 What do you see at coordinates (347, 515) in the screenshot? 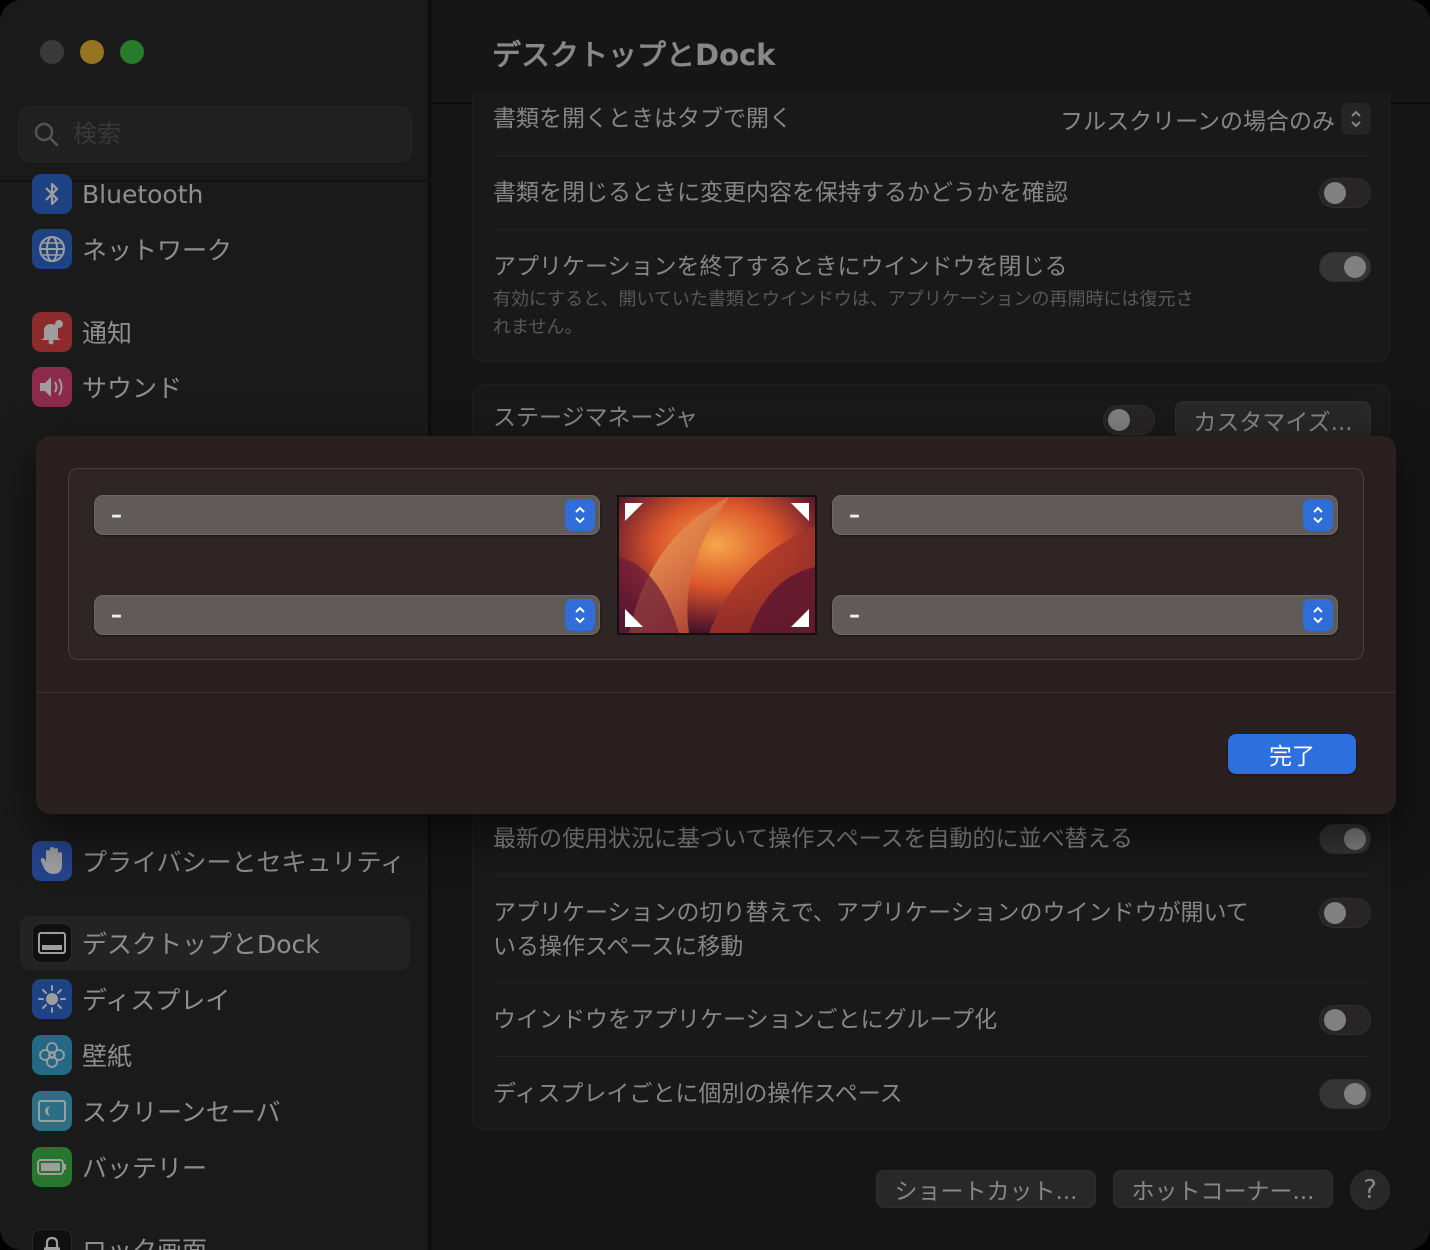
I see `top-left-corner-select: –` at bounding box center [347, 515].